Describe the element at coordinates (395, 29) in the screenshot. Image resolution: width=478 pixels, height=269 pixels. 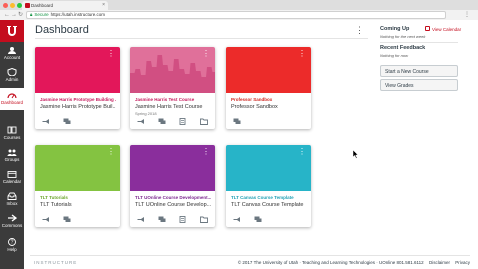
I see `coming-up-heading: Coming Up` at that location.